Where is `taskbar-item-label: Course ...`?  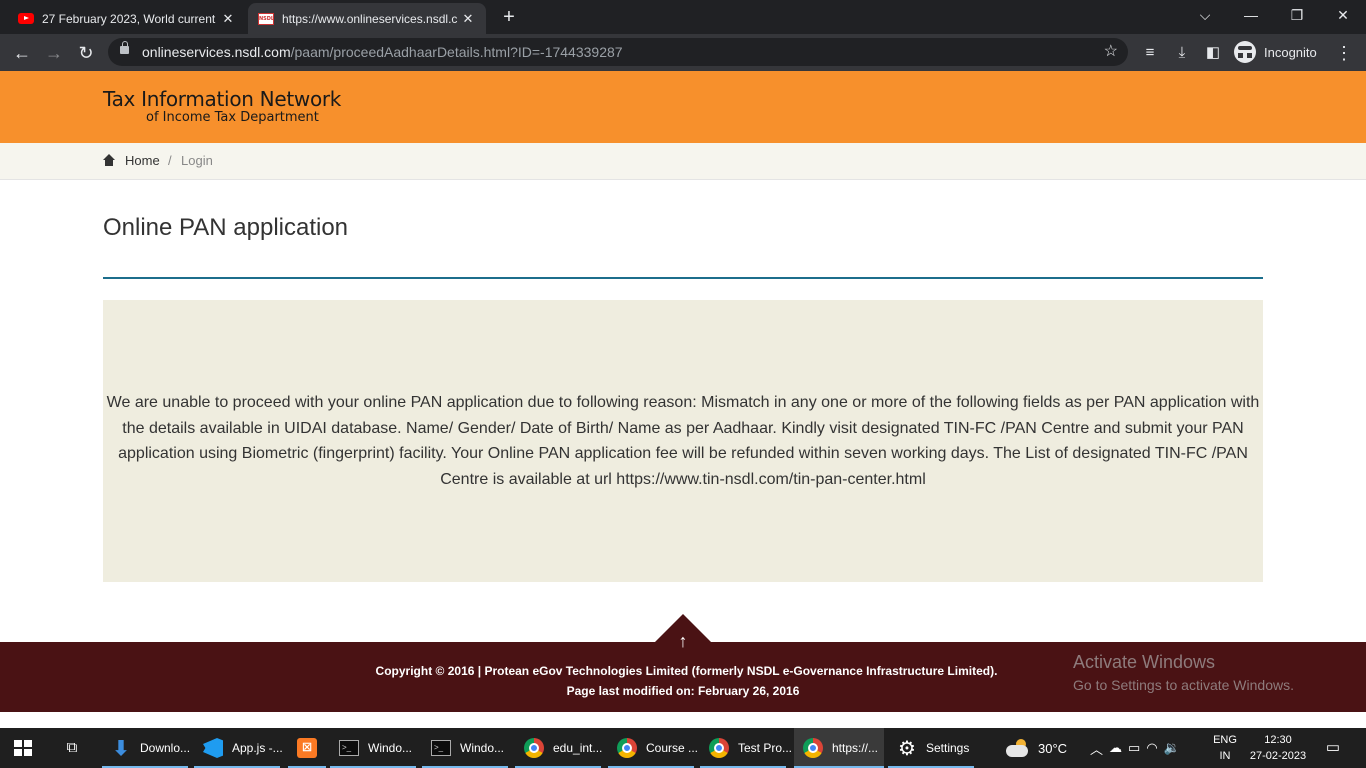 taskbar-item-label: Course ... is located at coordinates (672, 748).